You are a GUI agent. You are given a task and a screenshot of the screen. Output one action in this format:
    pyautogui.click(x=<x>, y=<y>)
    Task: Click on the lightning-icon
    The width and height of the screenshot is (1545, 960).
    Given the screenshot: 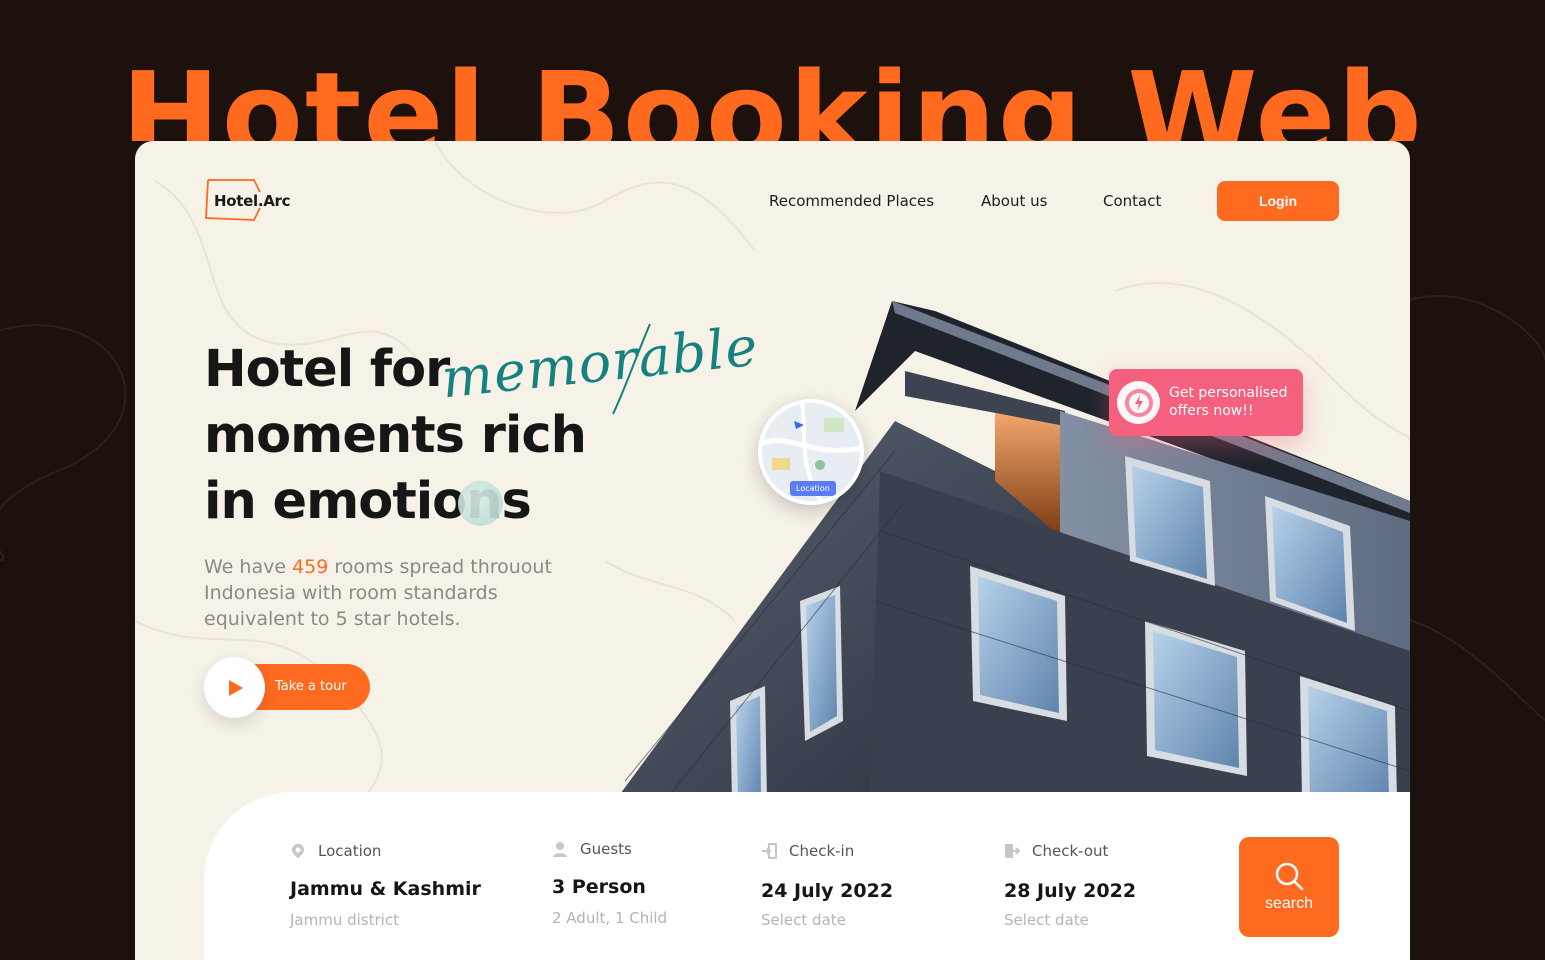 What is the action you would take?
    pyautogui.click(x=1138, y=402)
    